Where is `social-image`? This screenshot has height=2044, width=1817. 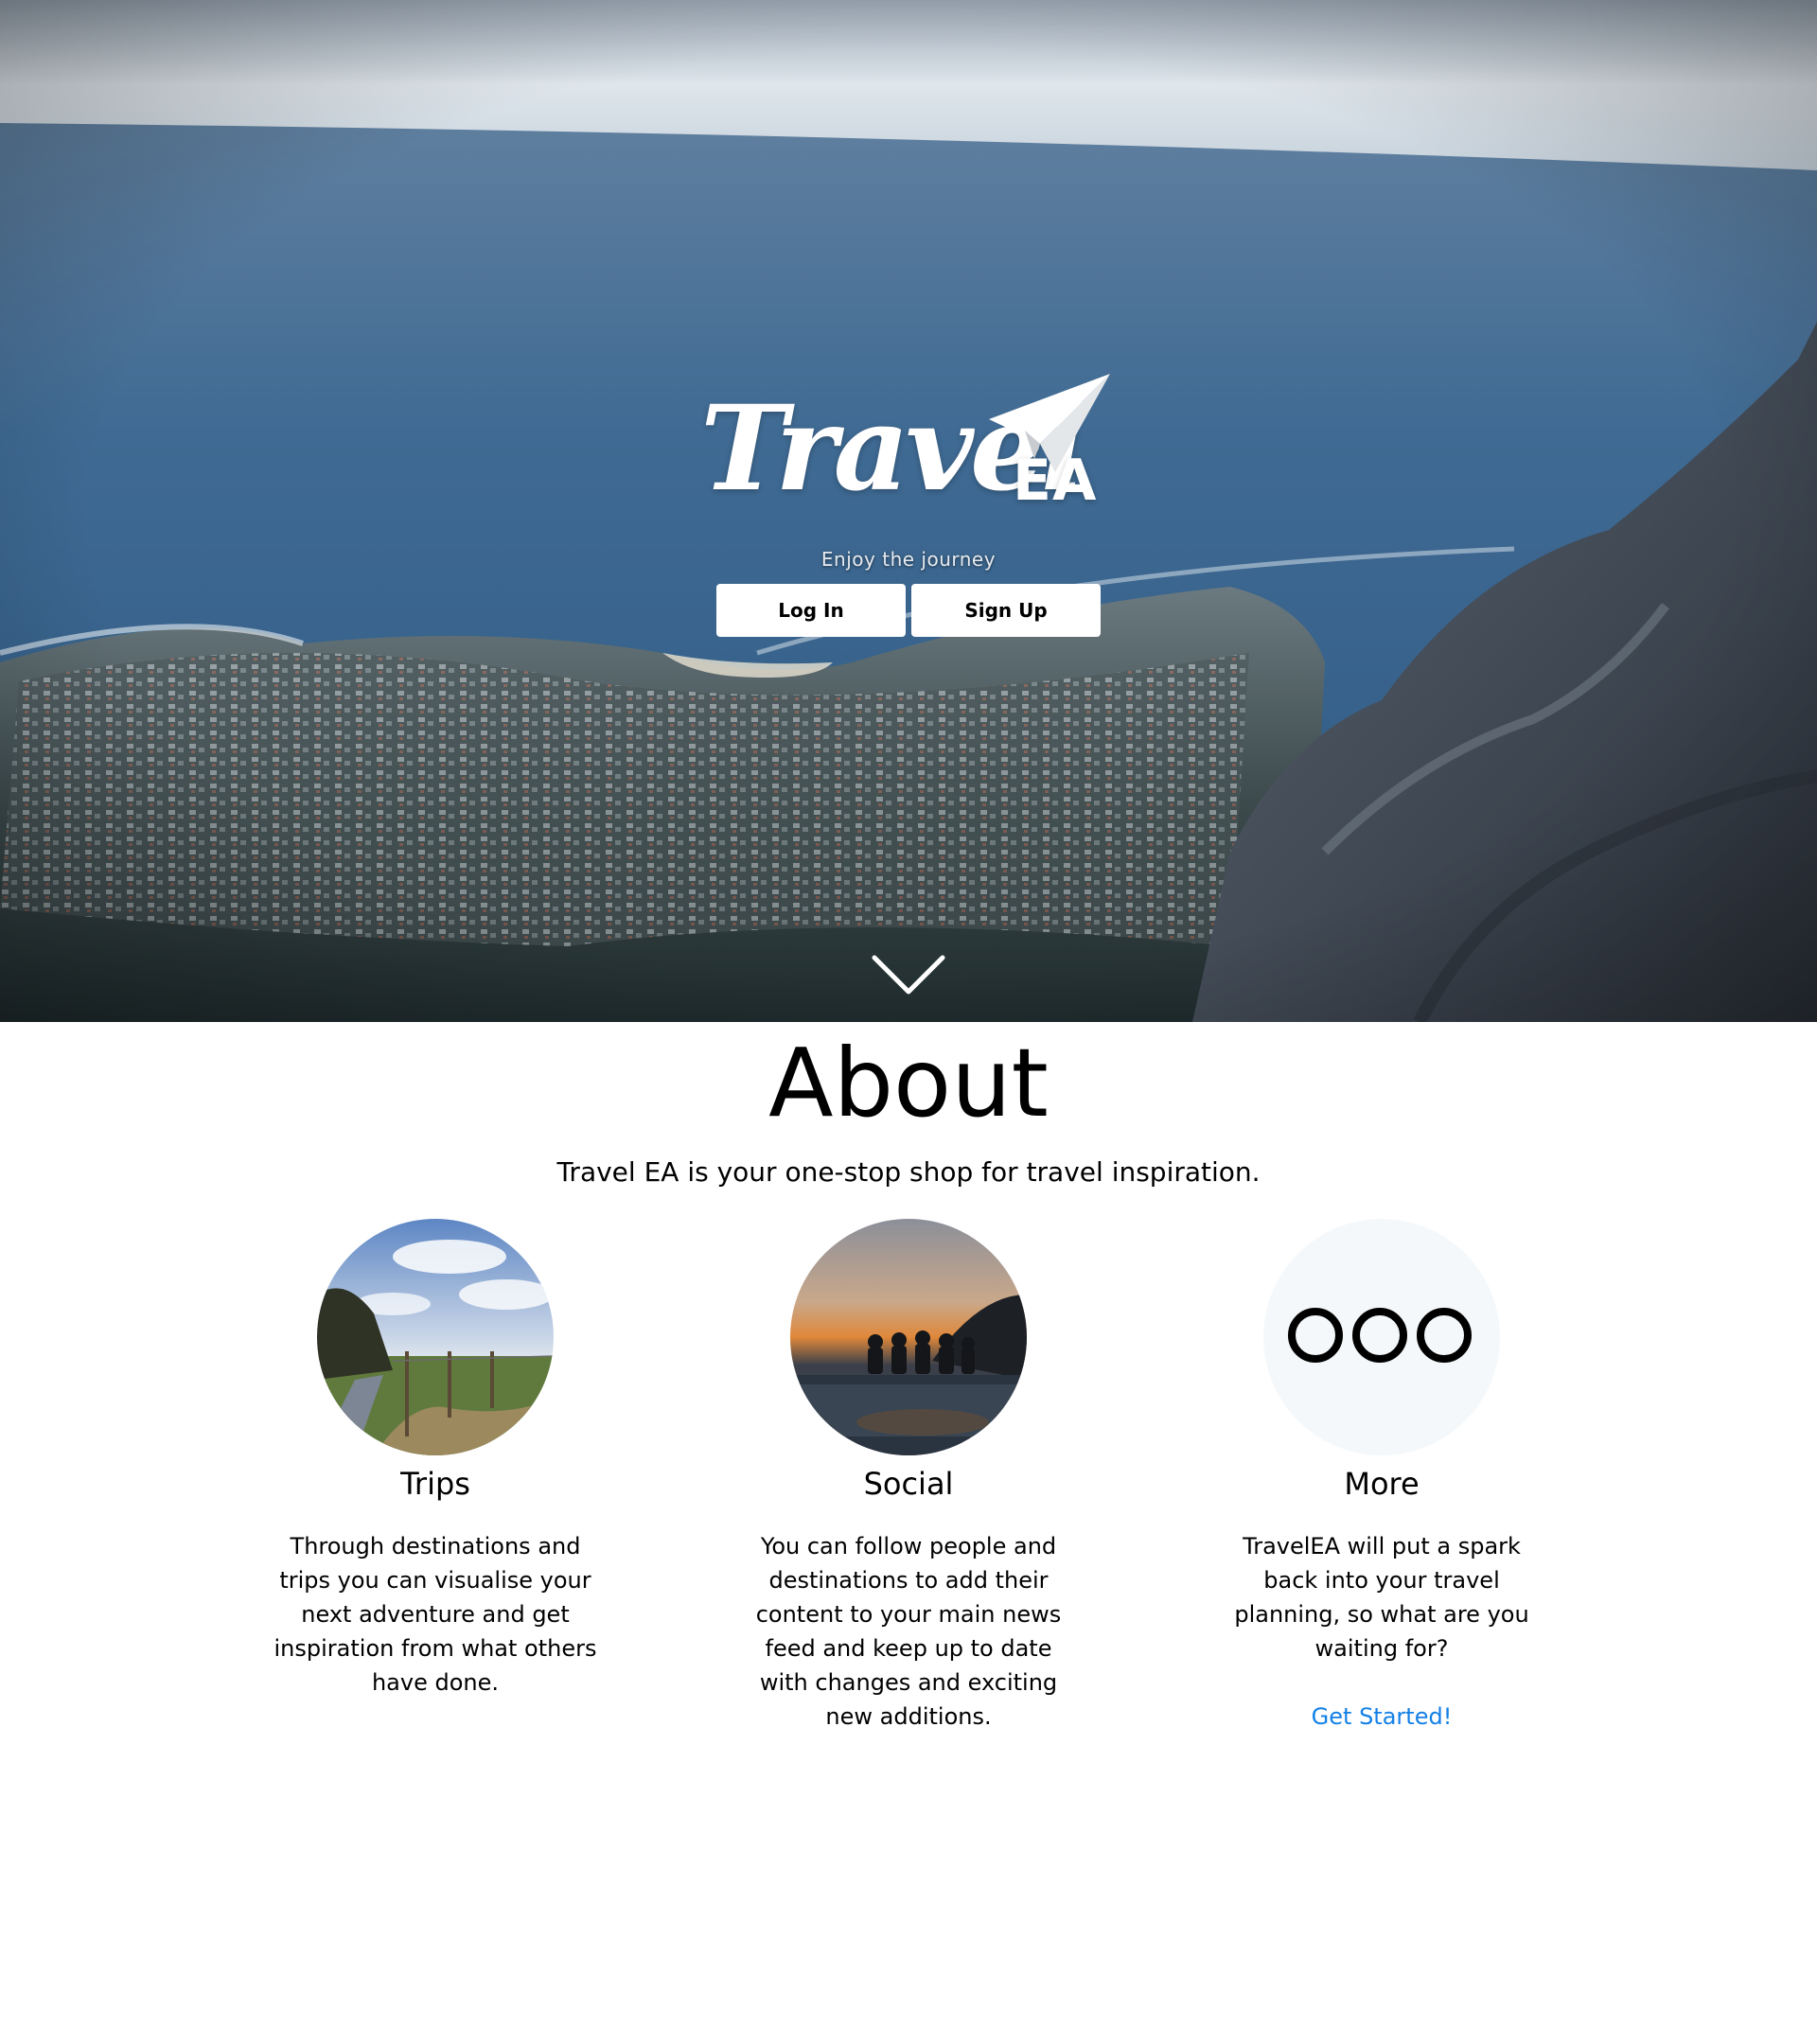
social-image is located at coordinates (908, 1337).